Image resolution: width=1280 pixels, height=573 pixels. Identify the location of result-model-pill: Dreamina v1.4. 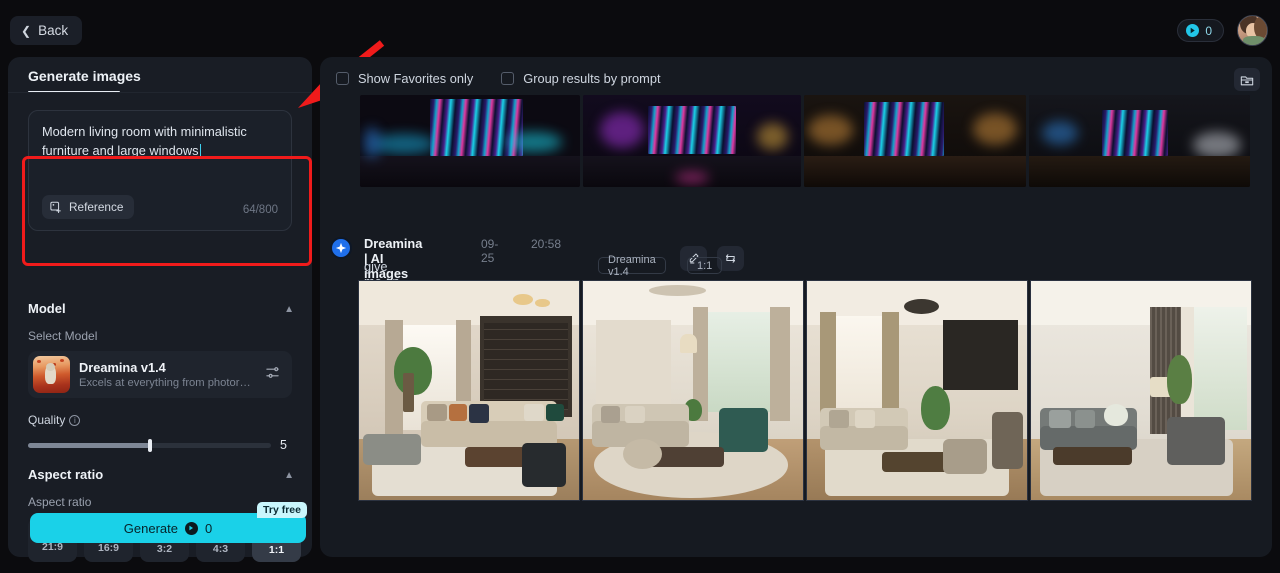
(632, 266).